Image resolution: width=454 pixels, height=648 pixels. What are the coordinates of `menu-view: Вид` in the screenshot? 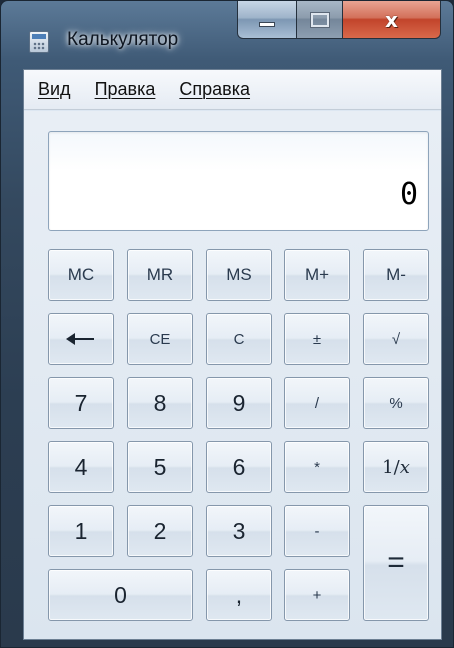 It's located at (56, 89).